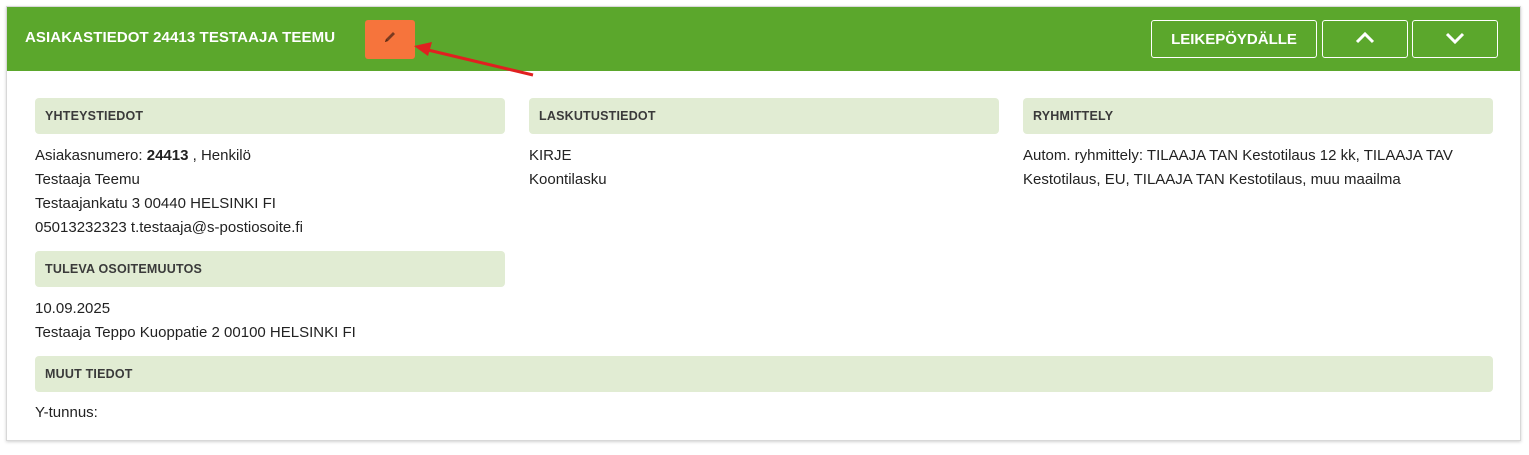 This screenshot has height=455, width=1529. I want to click on grouping-section-heading: RYHMITTELY, so click(1258, 116).